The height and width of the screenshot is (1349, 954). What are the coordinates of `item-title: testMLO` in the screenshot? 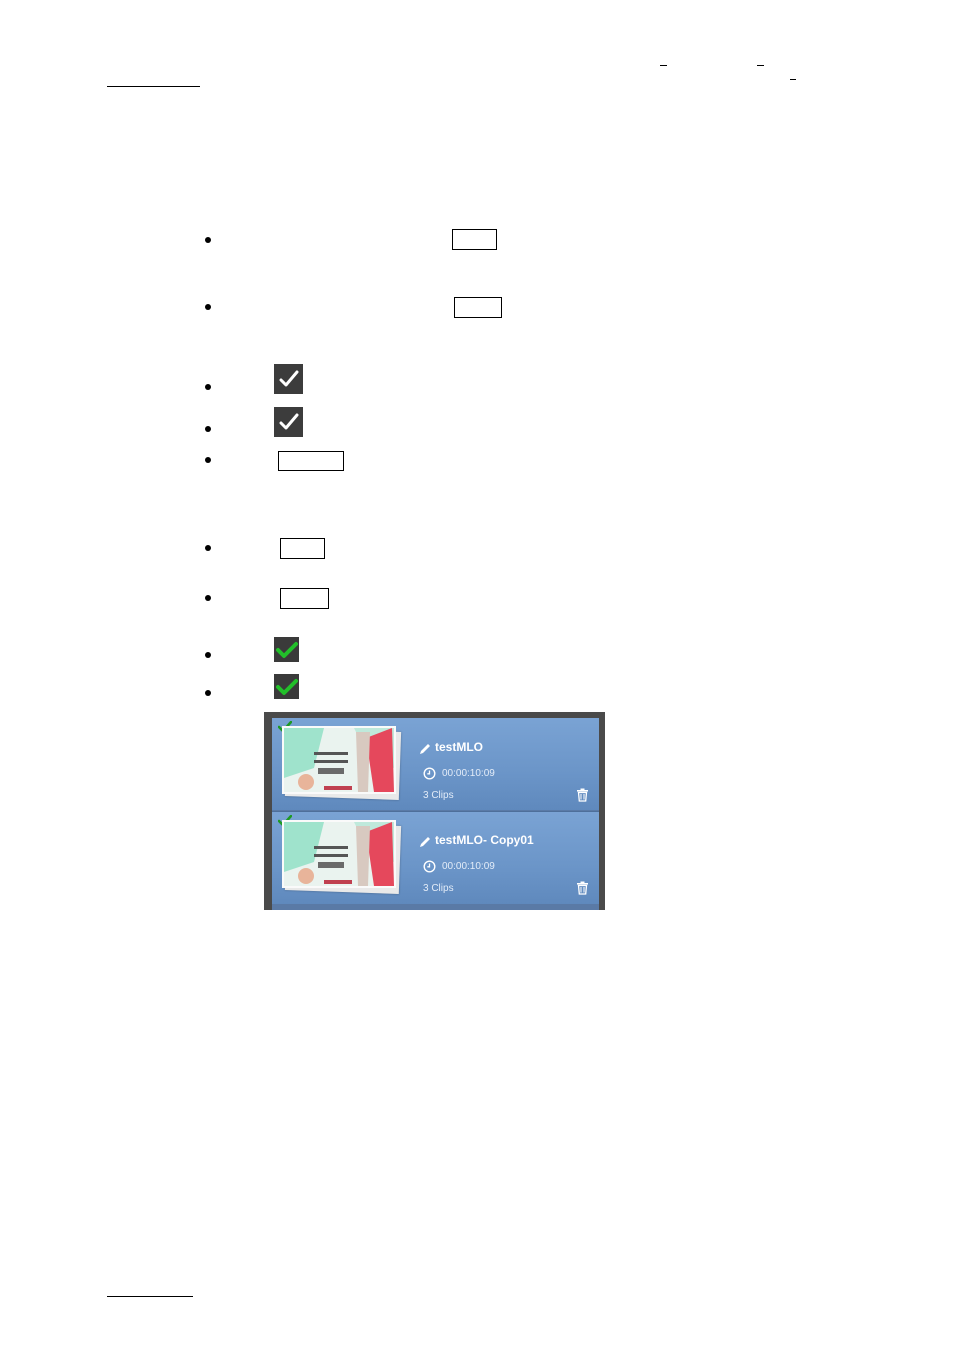 It's located at (459, 747).